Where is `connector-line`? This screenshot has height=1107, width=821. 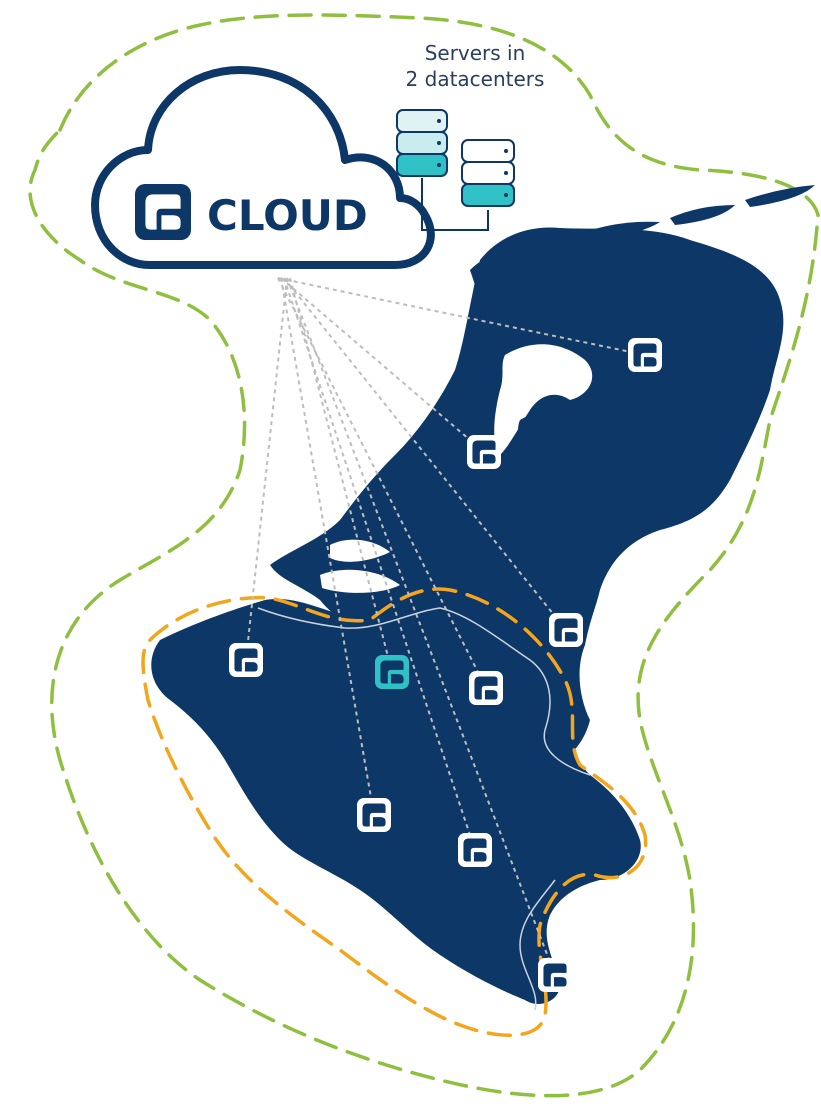 connector-line is located at coordinates (382, 365).